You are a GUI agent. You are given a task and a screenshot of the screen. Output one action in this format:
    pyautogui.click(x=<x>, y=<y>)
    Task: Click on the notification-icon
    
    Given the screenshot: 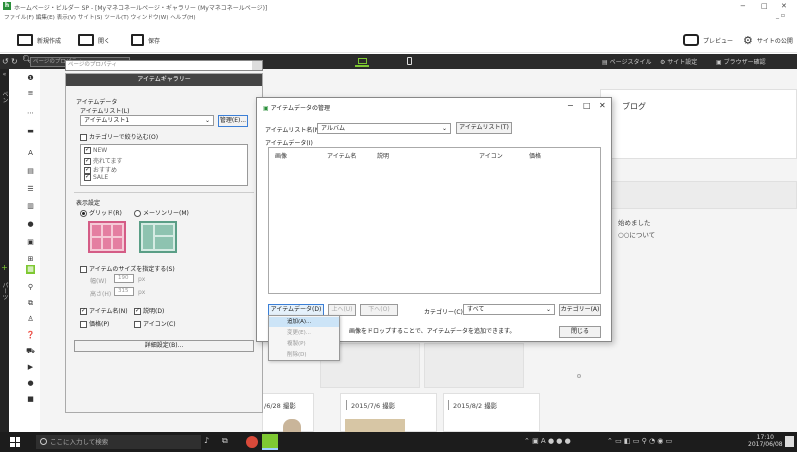 What is the action you would take?
    pyautogui.click(x=789, y=441)
    